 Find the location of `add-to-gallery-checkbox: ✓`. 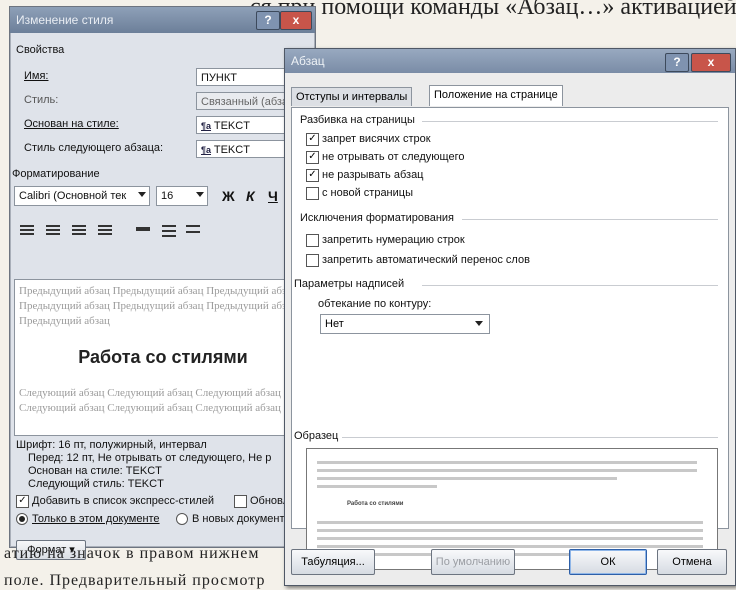

add-to-gallery-checkbox: ✓ is located at coordinates (22, 501).